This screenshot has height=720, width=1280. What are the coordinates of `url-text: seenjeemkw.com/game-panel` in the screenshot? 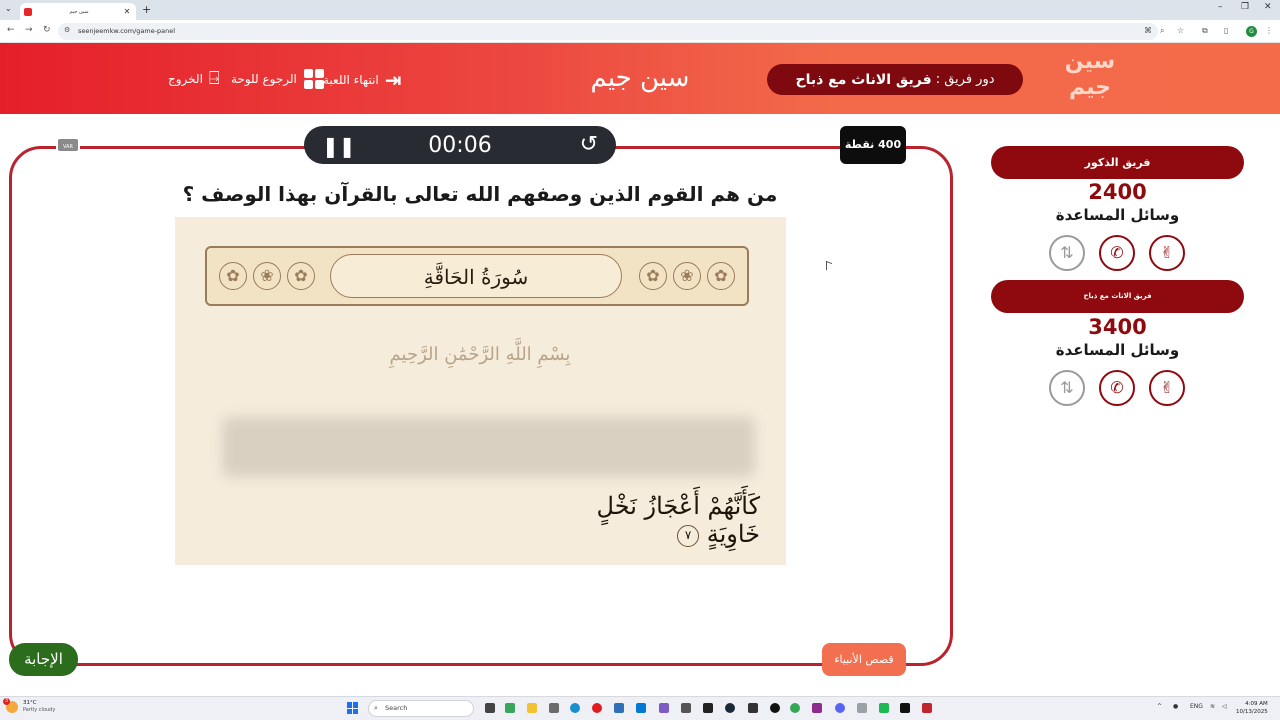 It's located at (127, 31).